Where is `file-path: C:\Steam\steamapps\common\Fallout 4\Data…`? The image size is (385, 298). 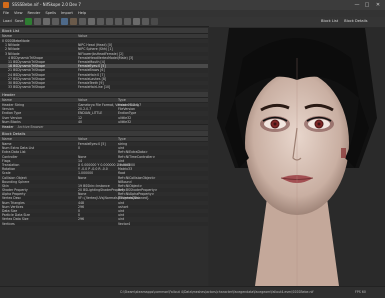
file-path: C:\Steam\steamapps\common\Fallout 4\Data… is located at coordinates (217, 292).